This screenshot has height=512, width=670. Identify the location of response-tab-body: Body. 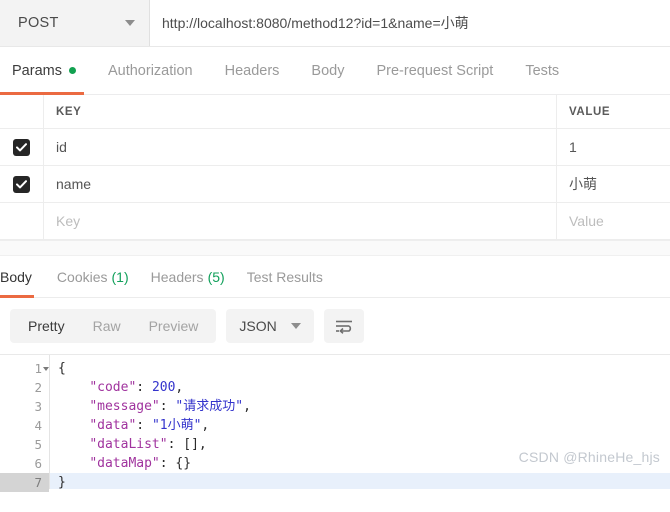
(23, 277).